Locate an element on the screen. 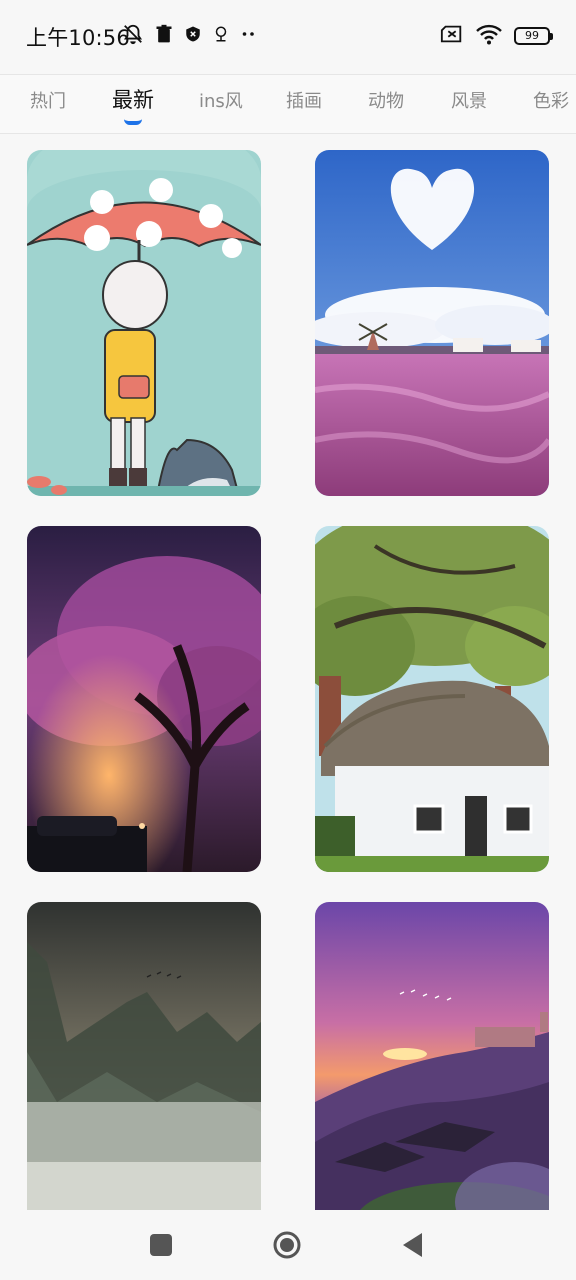  wallpaper-card-thatched-cottage is located at coordinates (432, 699).